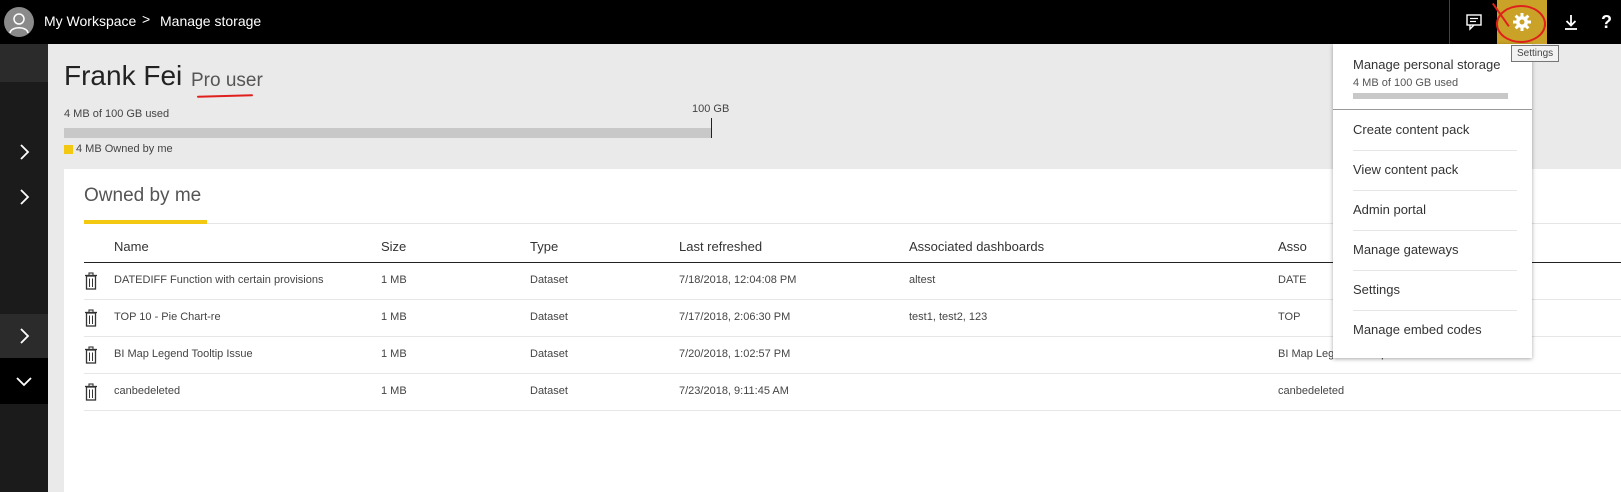 This screenshot has width=1621, height=492. Describe the element at coordinates (810, 22) in the screenshot. I see `top-bar: My Workspace > Manage storage ?` at that location.